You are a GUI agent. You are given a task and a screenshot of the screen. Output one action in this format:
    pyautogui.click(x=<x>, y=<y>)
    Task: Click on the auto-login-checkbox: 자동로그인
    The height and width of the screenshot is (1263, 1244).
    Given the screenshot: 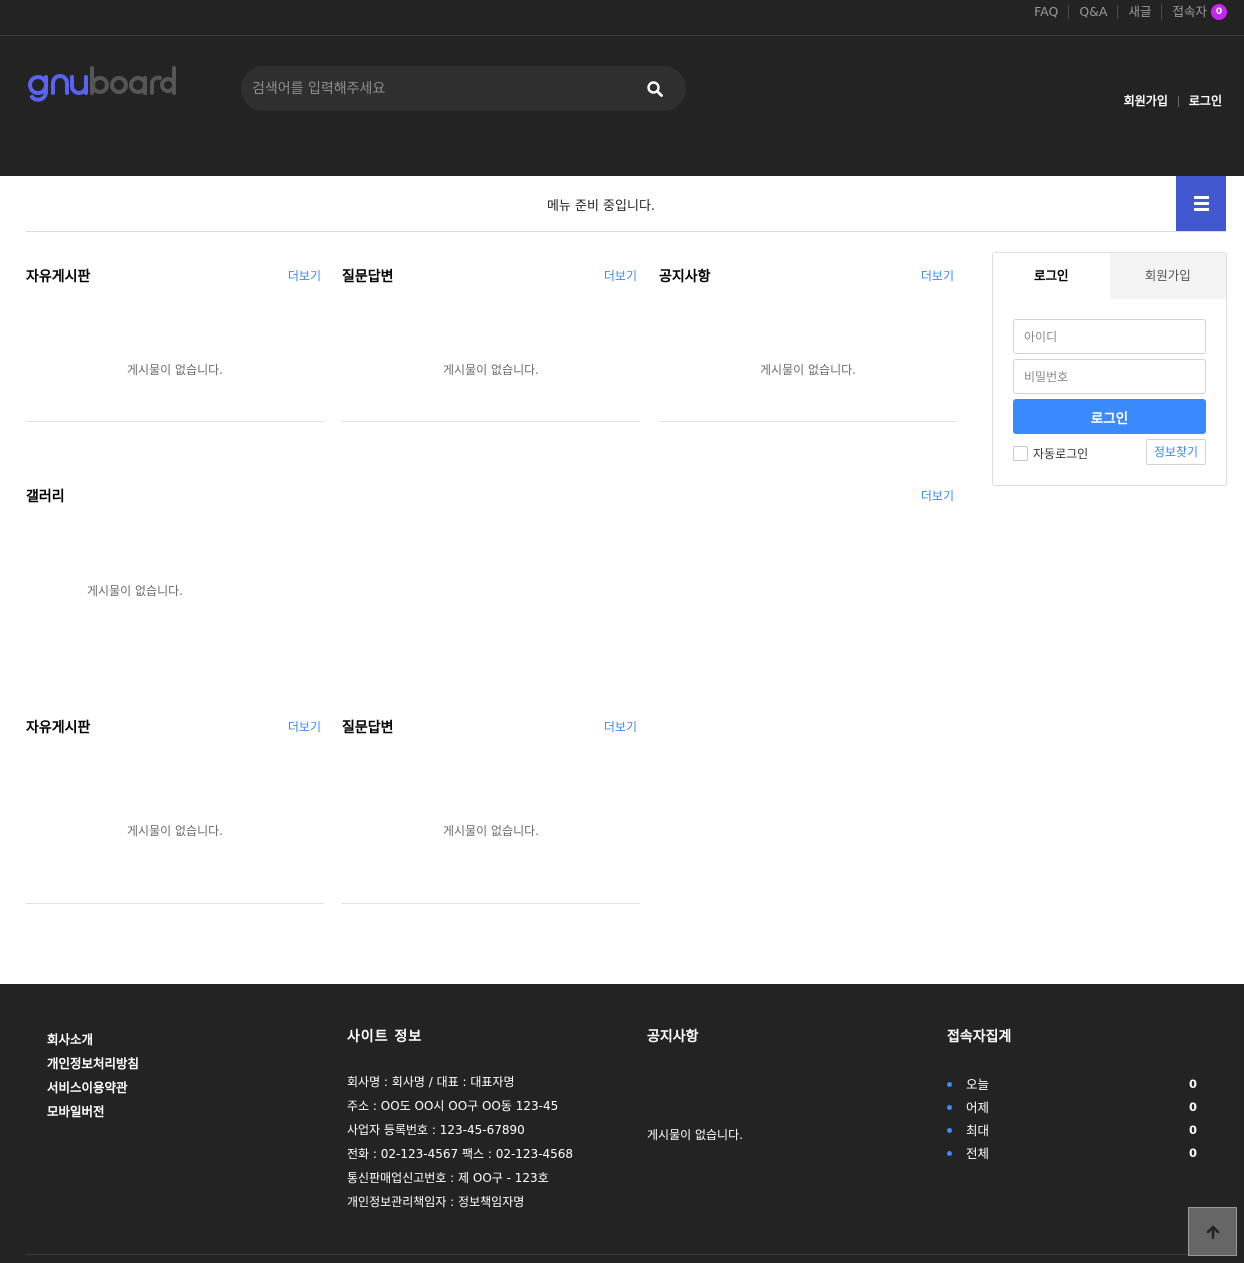 What is the action you would take?
    pyautogui.click(x=1050, y=453)
    